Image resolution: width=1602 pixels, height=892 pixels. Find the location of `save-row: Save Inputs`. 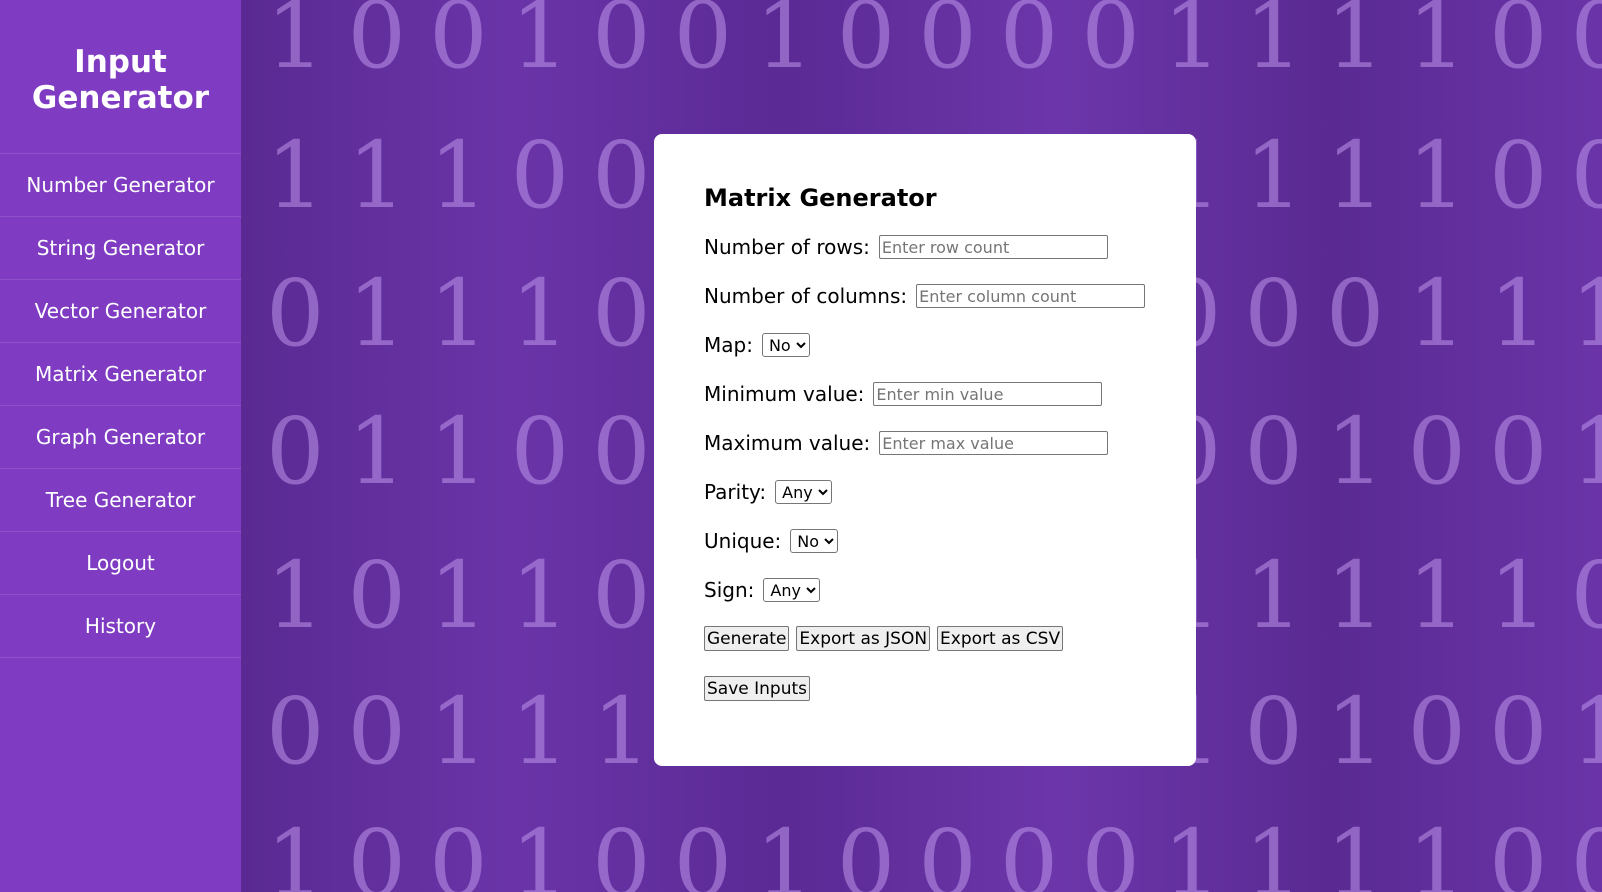

save-row: Save Inputs is located at coordinates (925, 688).